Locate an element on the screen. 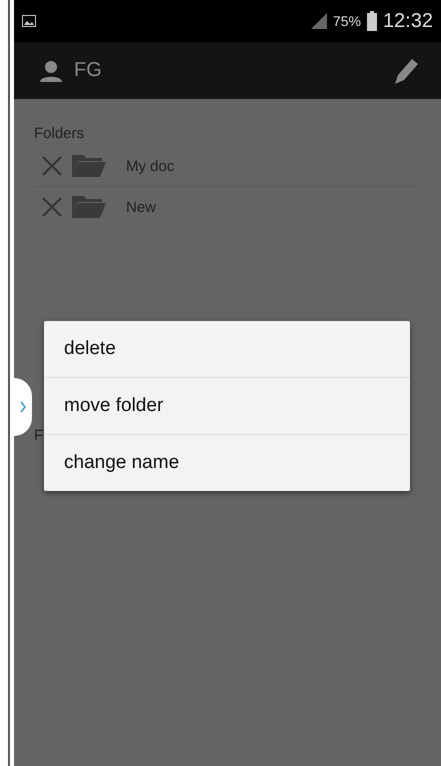  image-icon is located at coordinates (29, 21).